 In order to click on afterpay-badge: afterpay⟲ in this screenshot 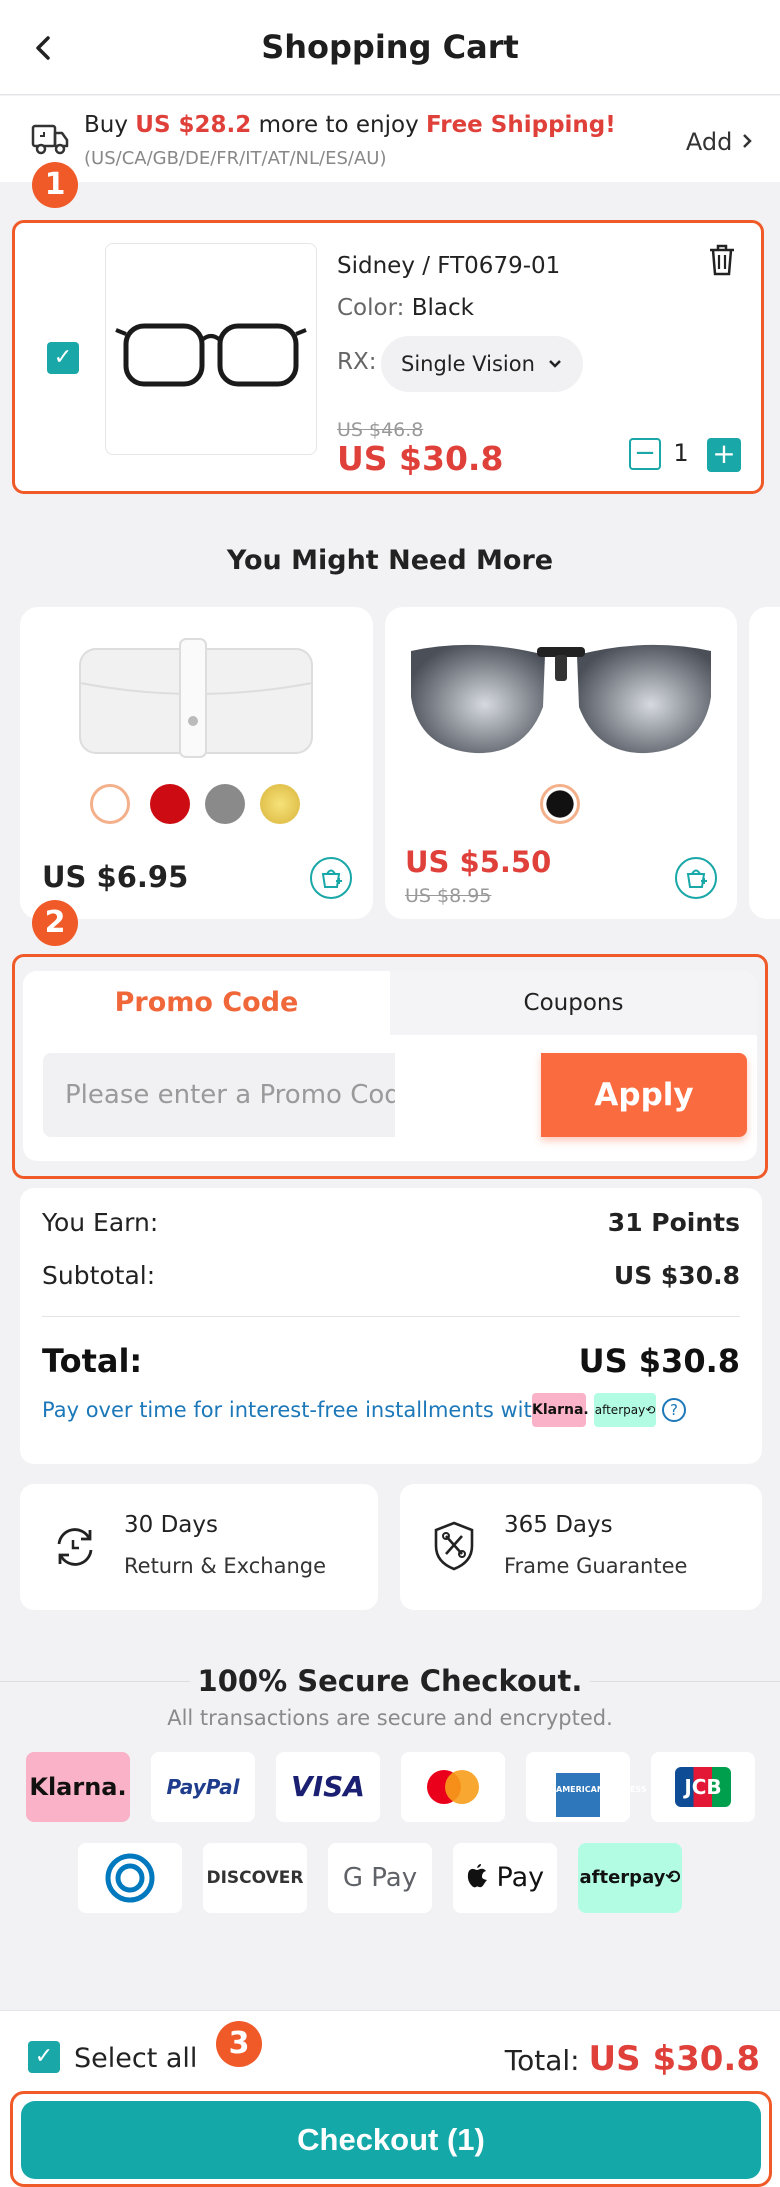, I will do `click(625, 1410)`.